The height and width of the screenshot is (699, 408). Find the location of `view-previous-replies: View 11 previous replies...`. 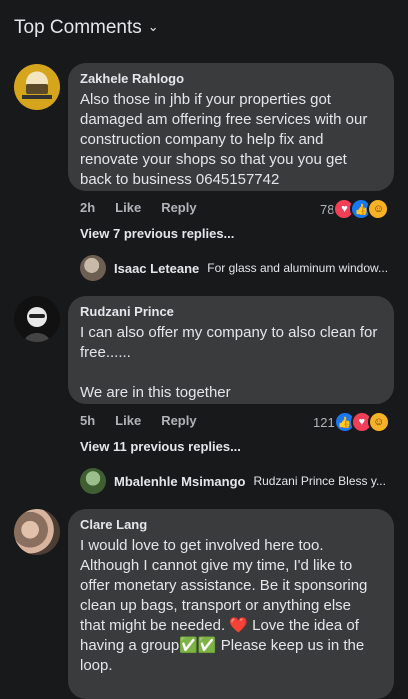

view-previous-replies: View 11 previous replies... is located at coordinates (160, 446).